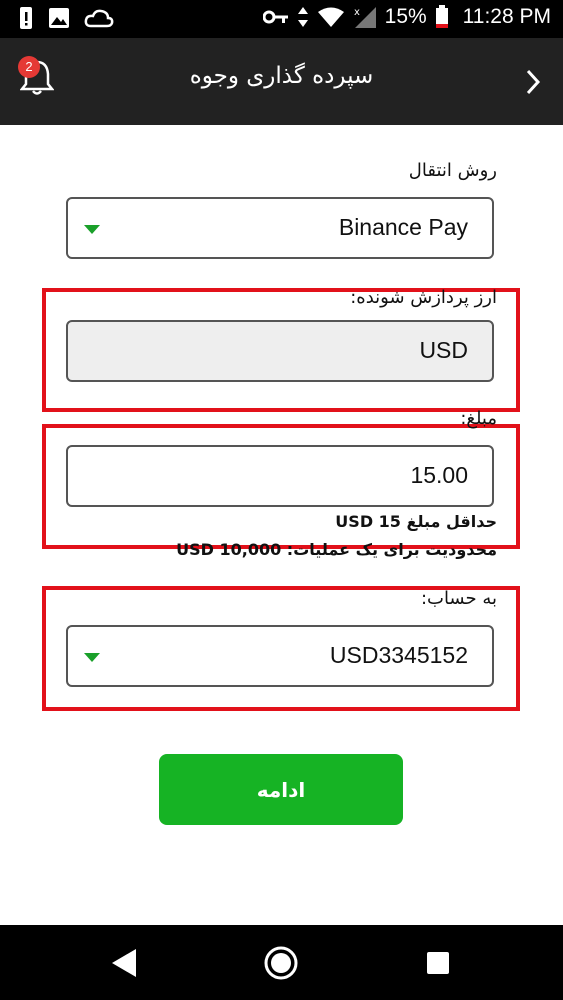  Describe the element at coordinates (302, 17) in the screenshot. I see `data-arrows-icon` at that location.